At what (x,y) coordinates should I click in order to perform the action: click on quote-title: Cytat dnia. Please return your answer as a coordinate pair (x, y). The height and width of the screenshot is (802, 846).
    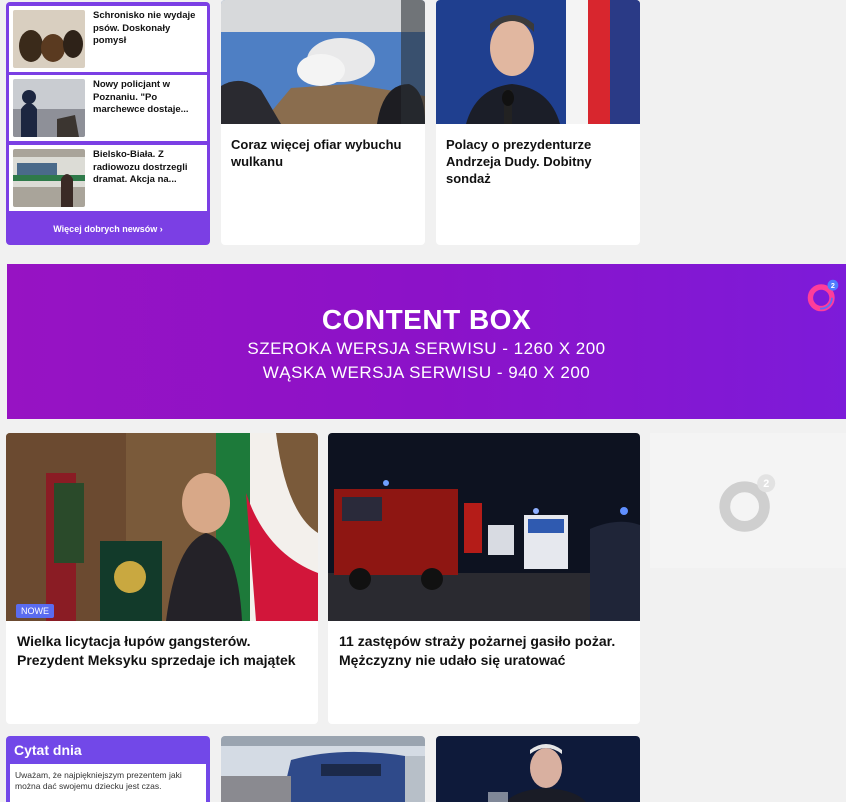
    Looking at the image, I should click on (48, 750).